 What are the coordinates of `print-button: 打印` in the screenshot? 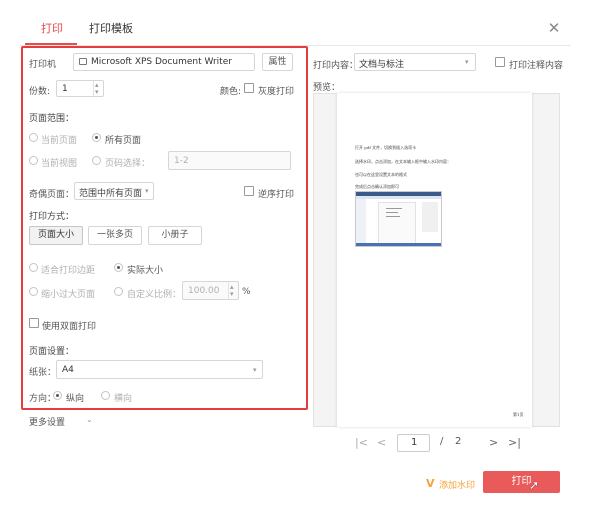 It's located at (521, 482).